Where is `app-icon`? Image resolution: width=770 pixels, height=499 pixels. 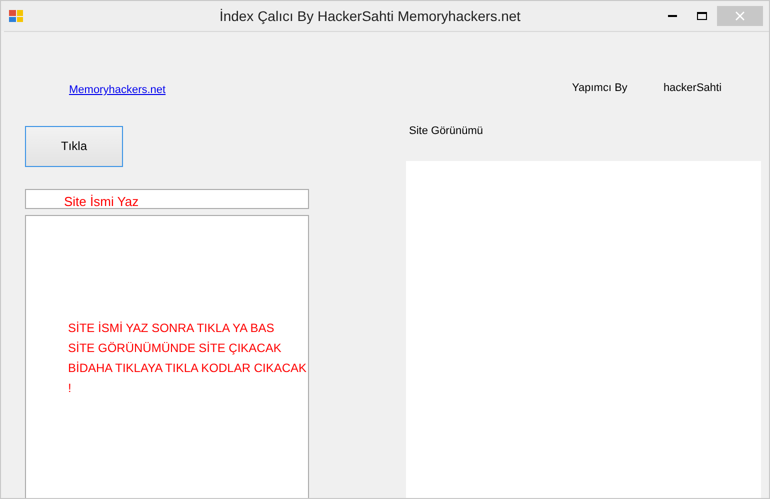 app-icon is located at coordinates (16, 16).